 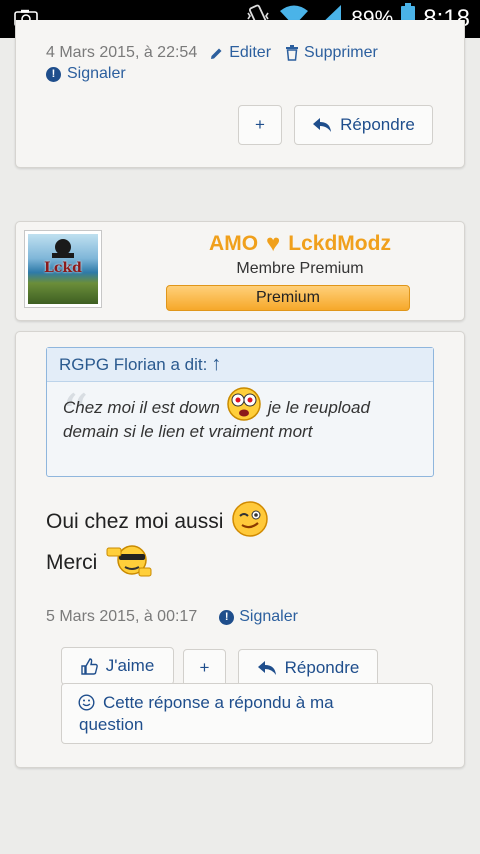 I want to click on username: AMO ♥ LckdModz, so click(x=300, y=244).